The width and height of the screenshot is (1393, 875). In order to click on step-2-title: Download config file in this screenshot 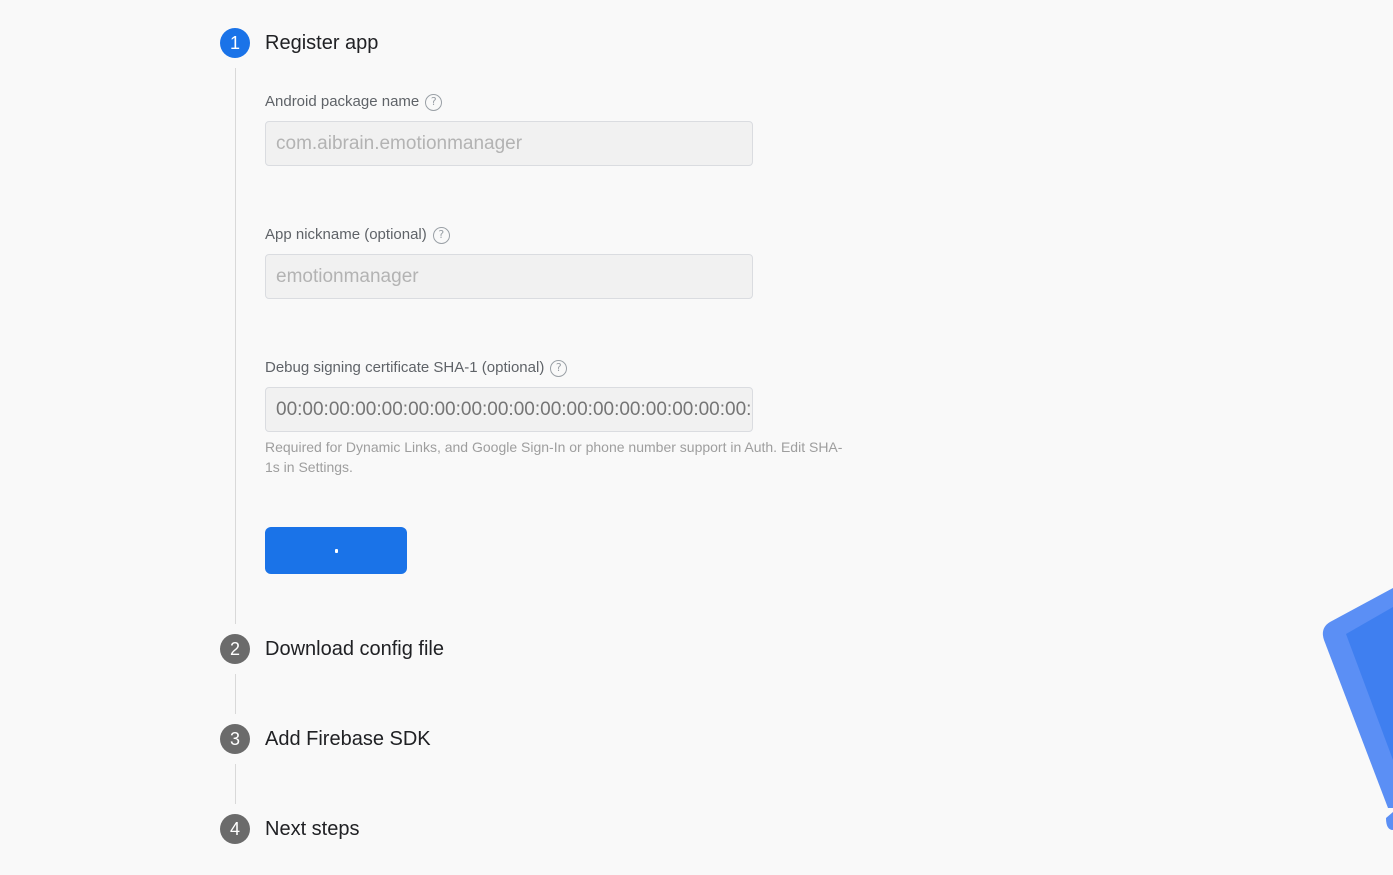, I will do `click(354, 649)`.